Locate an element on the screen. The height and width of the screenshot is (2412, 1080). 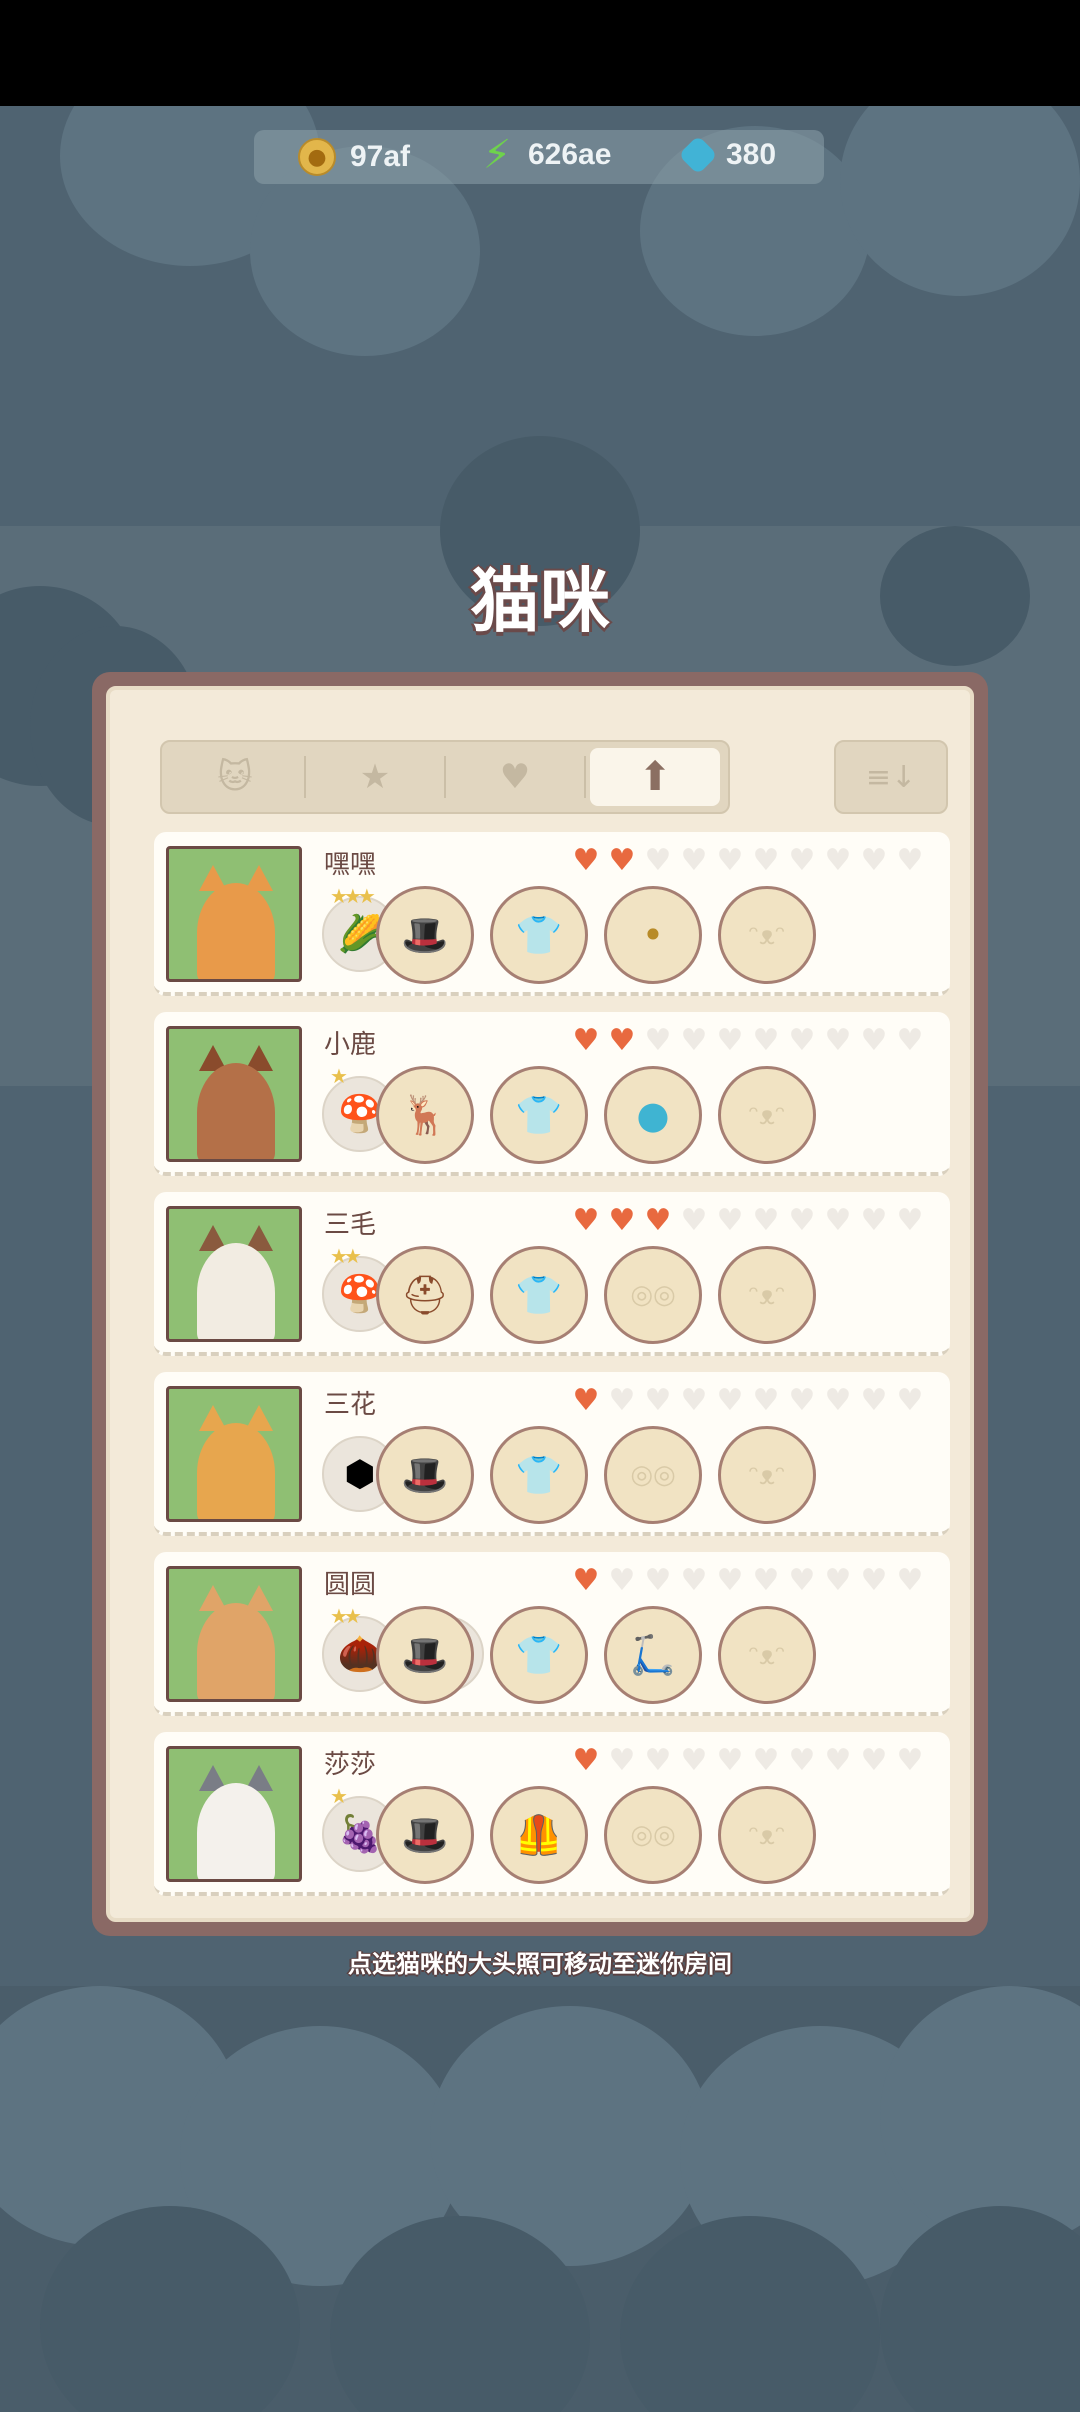
status-bar is located at coordinates (540, 53).